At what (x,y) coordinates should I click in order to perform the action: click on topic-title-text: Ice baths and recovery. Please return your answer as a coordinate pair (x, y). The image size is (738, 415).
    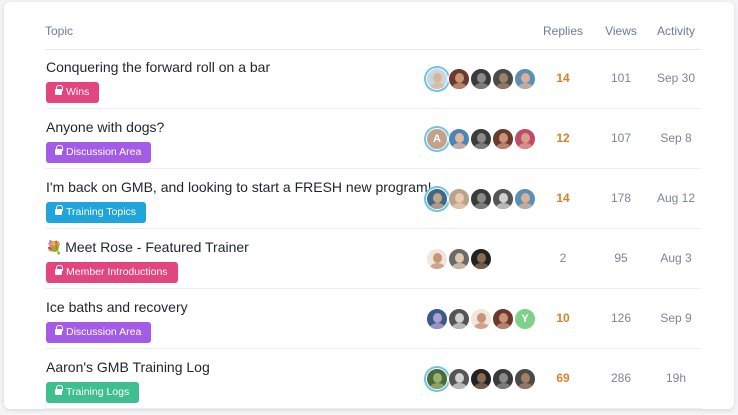
    Looking at the image, I should click on (117, 307).